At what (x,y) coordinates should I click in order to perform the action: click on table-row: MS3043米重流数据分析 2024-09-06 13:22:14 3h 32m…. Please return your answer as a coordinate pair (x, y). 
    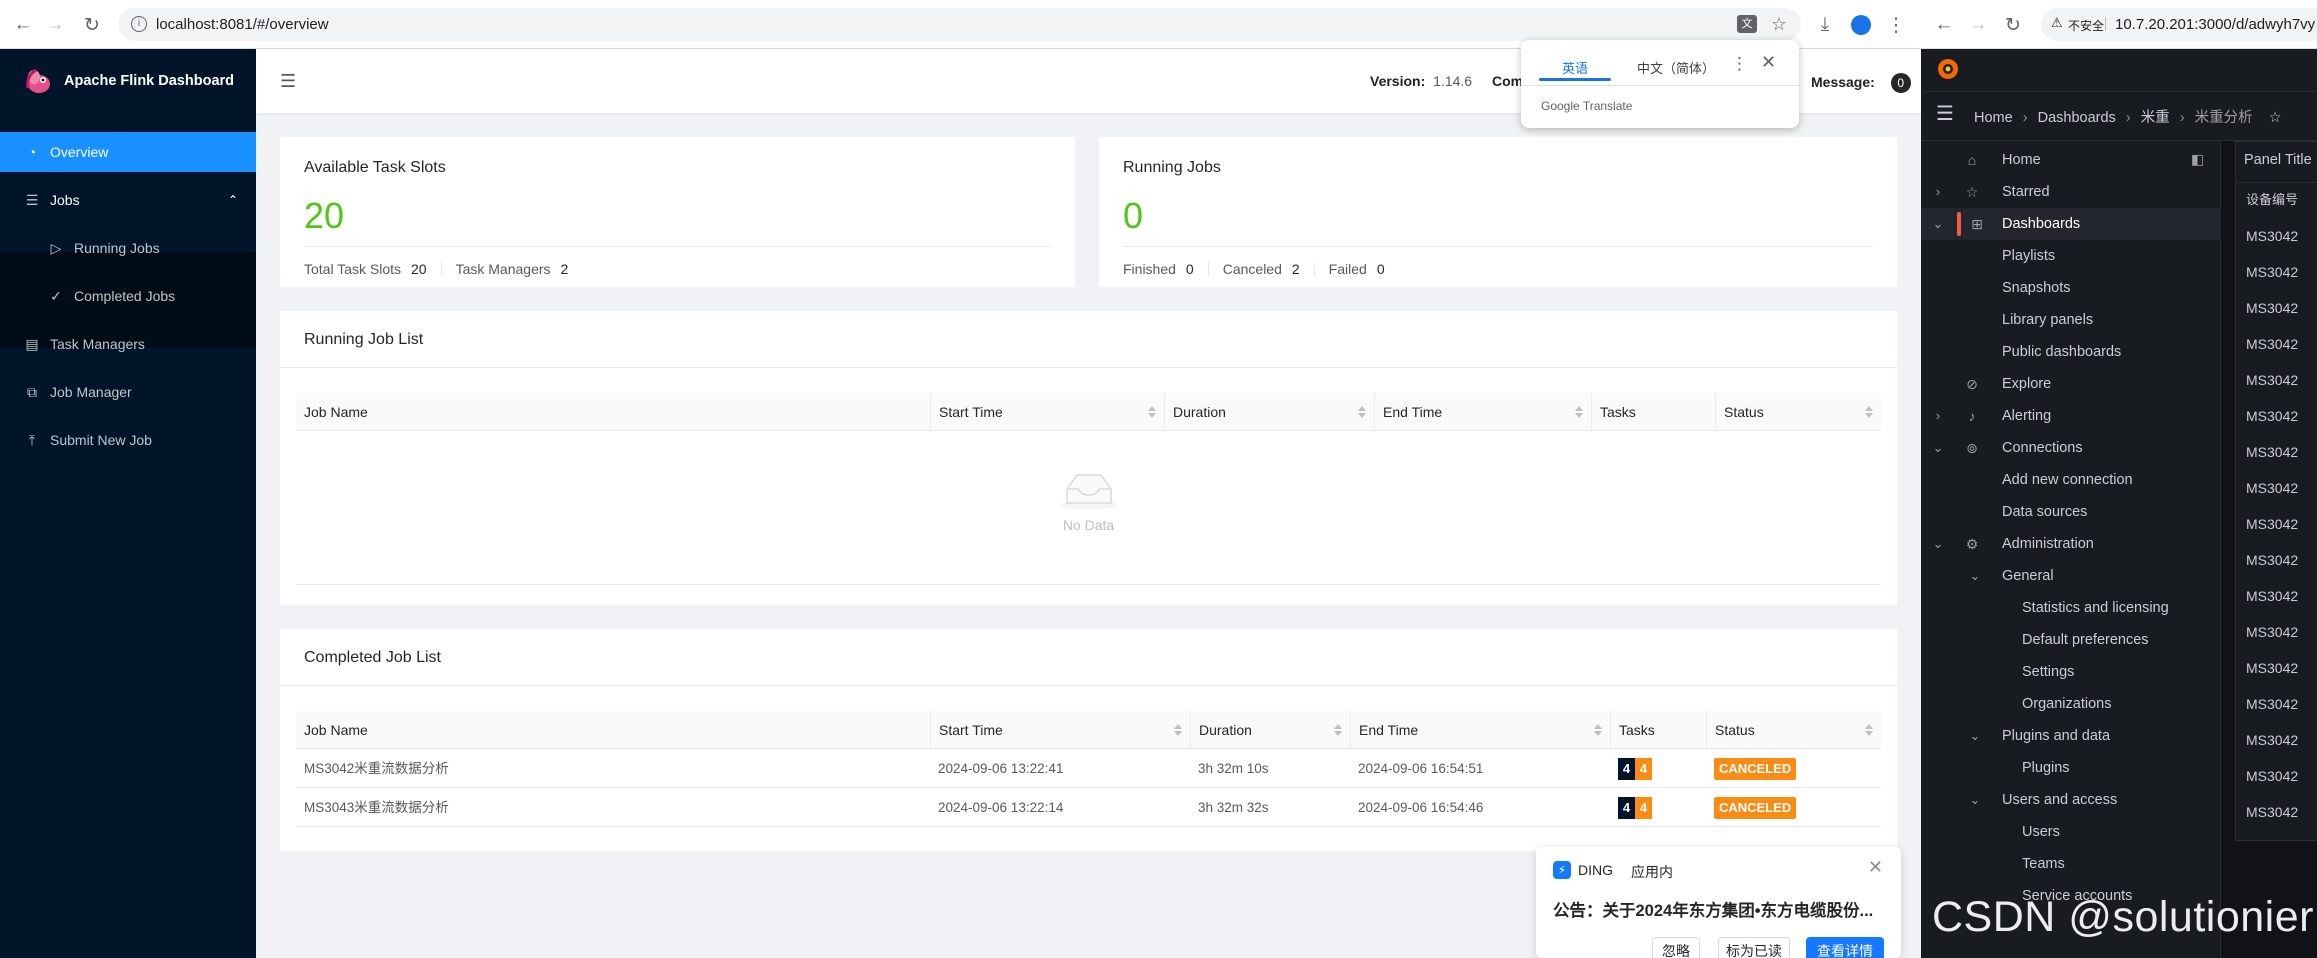
    Looking at the image, I should click on (1088, 807).